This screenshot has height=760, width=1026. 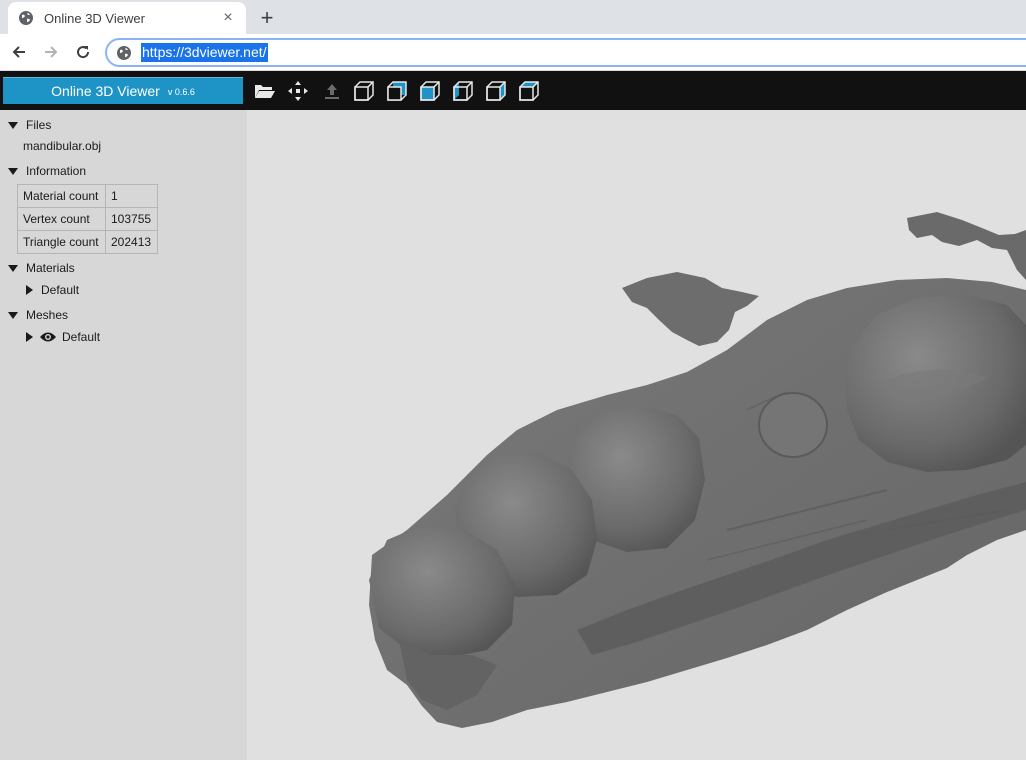 I want to click on information-group-header: Information, so click(x=47, y=171).